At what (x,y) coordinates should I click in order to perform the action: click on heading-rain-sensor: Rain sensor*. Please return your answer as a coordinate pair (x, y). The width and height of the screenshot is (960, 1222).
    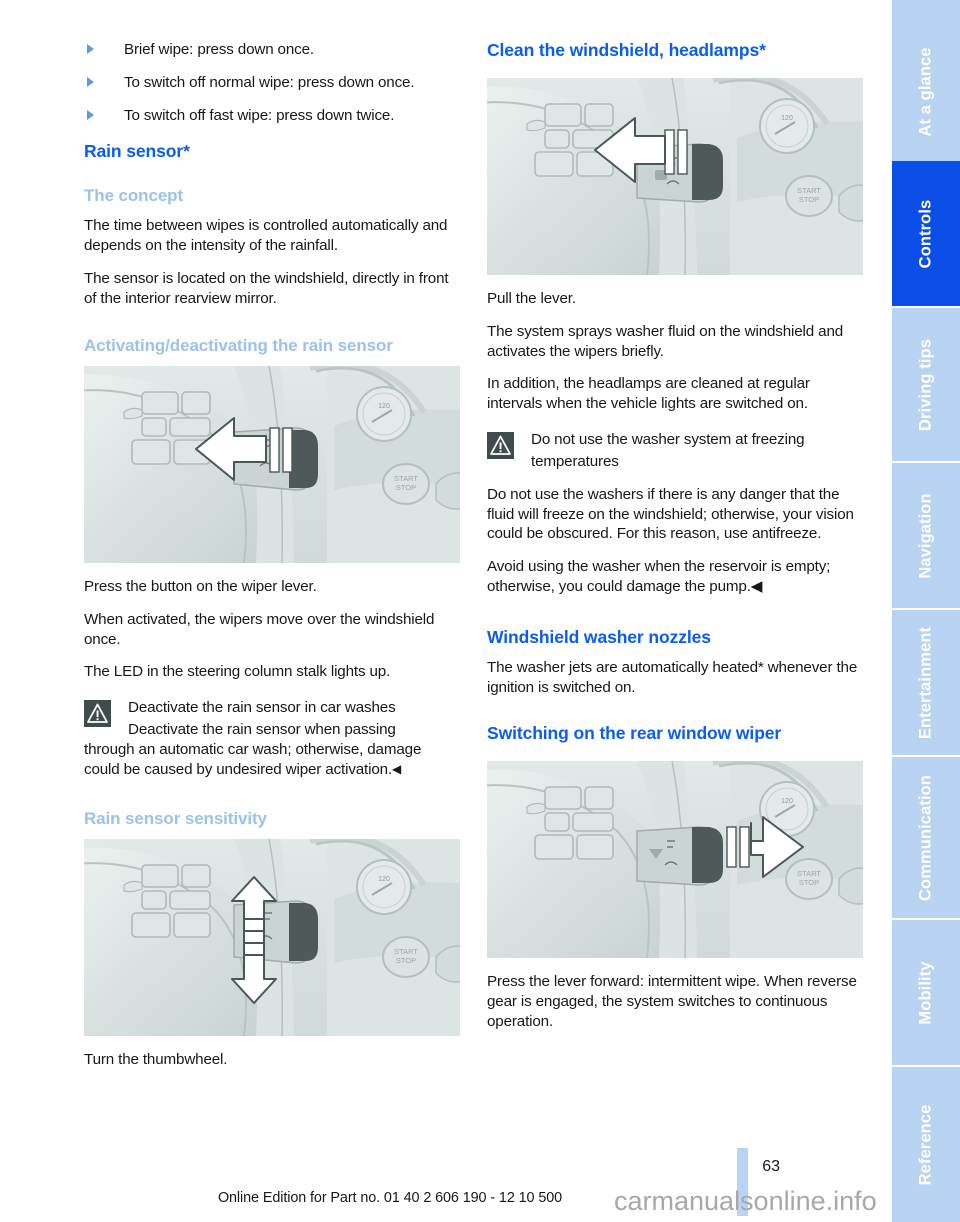
    Looking at the image, I should click on (137, 151).